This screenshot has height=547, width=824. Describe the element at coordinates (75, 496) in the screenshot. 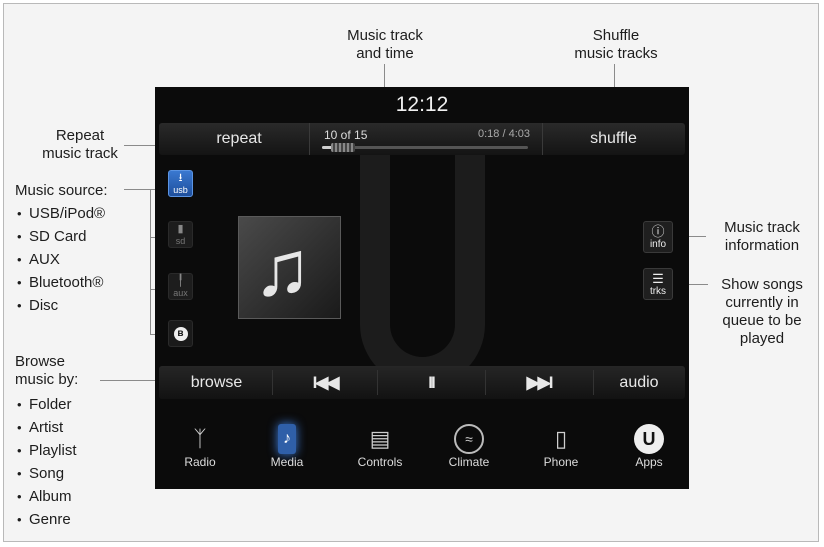

I see `callout-list-item: Album` at that location.